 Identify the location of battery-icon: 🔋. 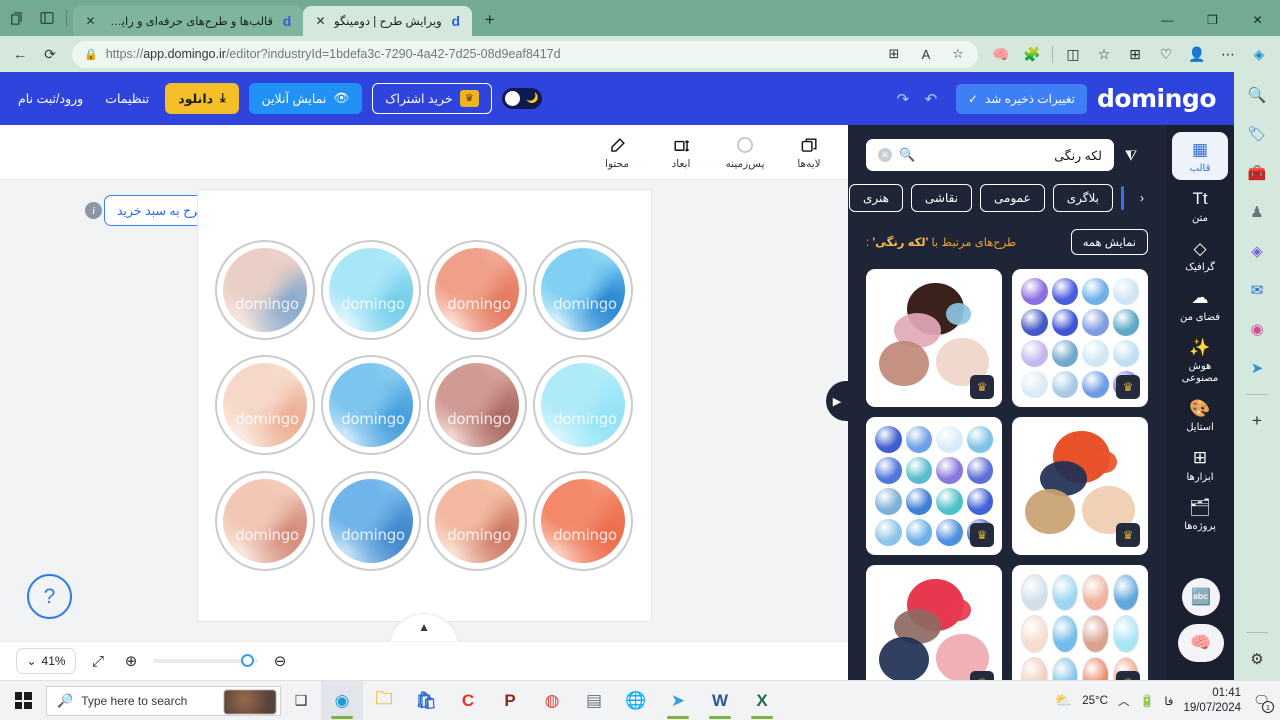
(1146, 701).